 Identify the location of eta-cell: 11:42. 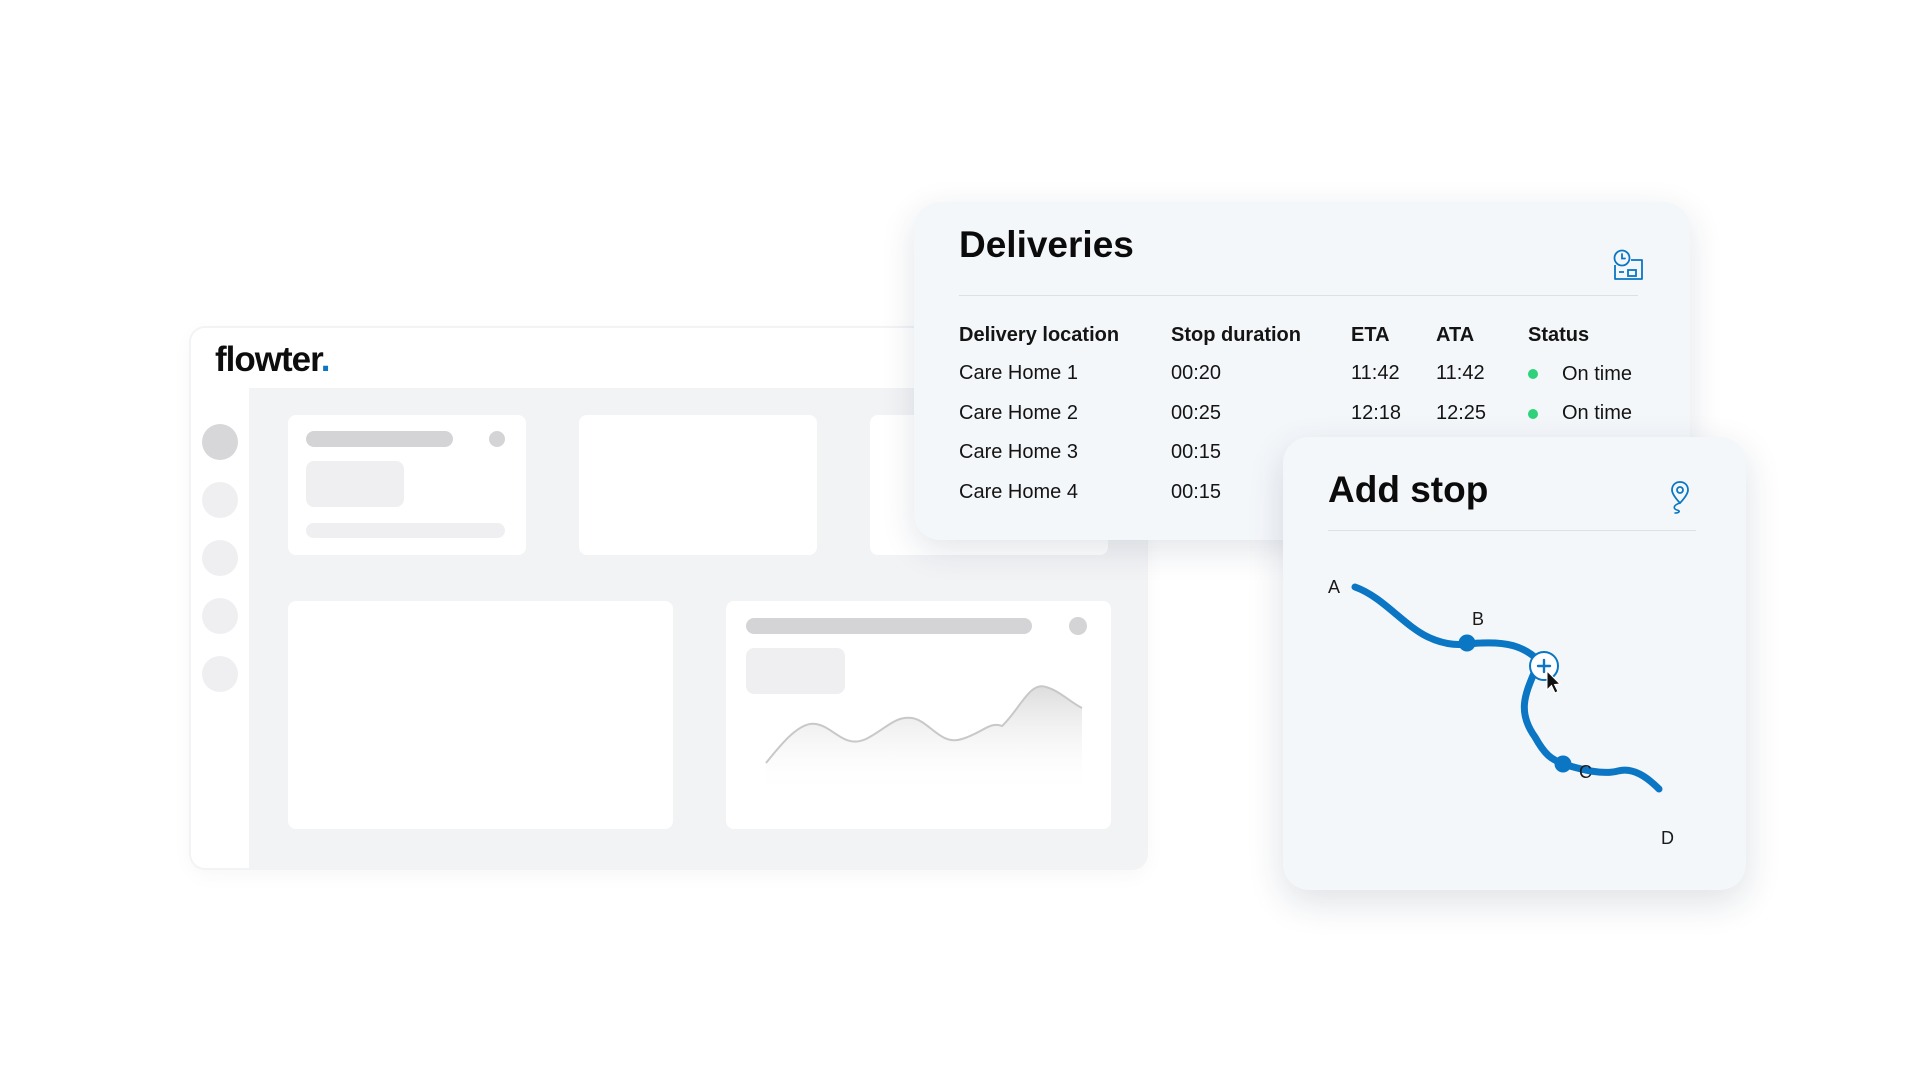
(1375, 373).